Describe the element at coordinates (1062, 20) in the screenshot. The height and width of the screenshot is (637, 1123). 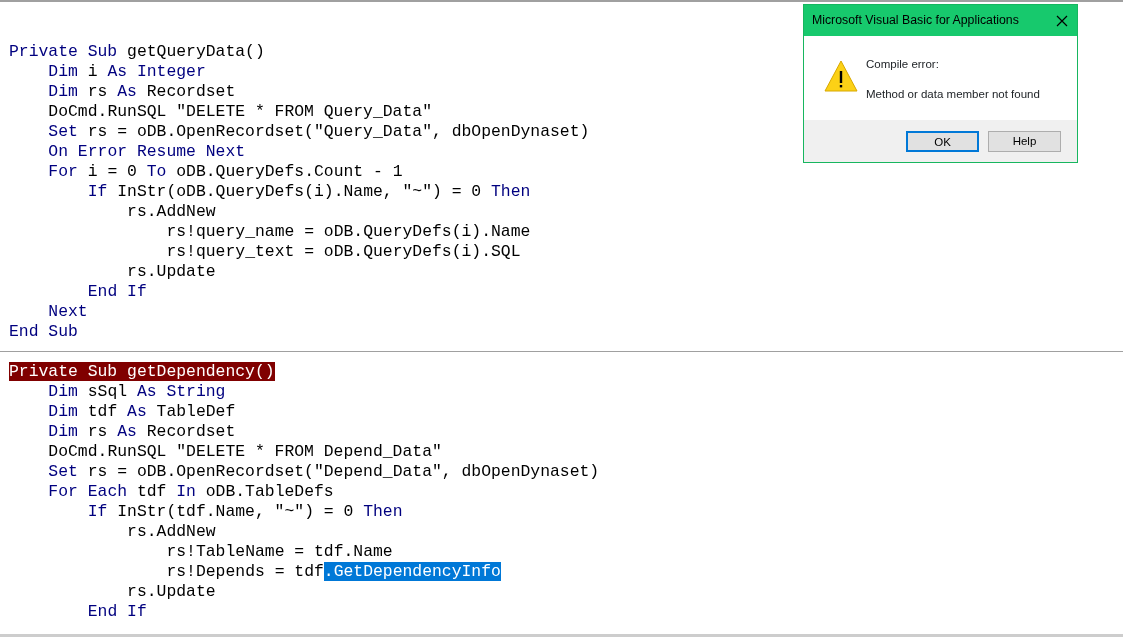
I see `close-icon` at that location.